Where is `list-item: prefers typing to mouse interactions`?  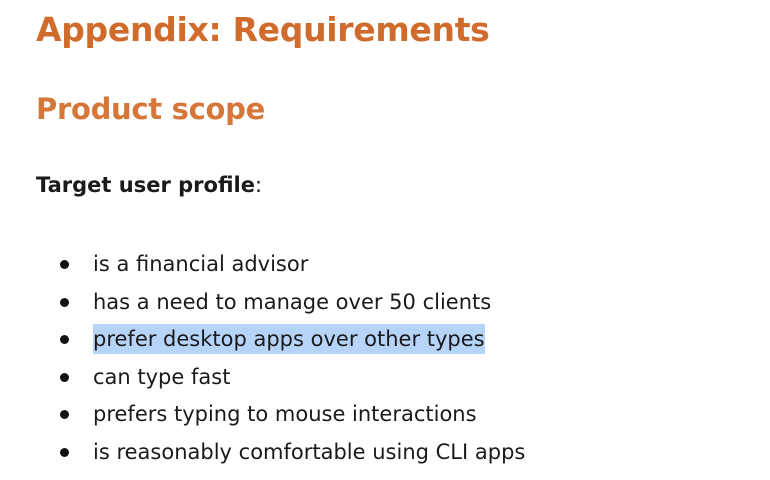
list-item: prefers typing to mouse interactions is located at coordinates (291, 416).